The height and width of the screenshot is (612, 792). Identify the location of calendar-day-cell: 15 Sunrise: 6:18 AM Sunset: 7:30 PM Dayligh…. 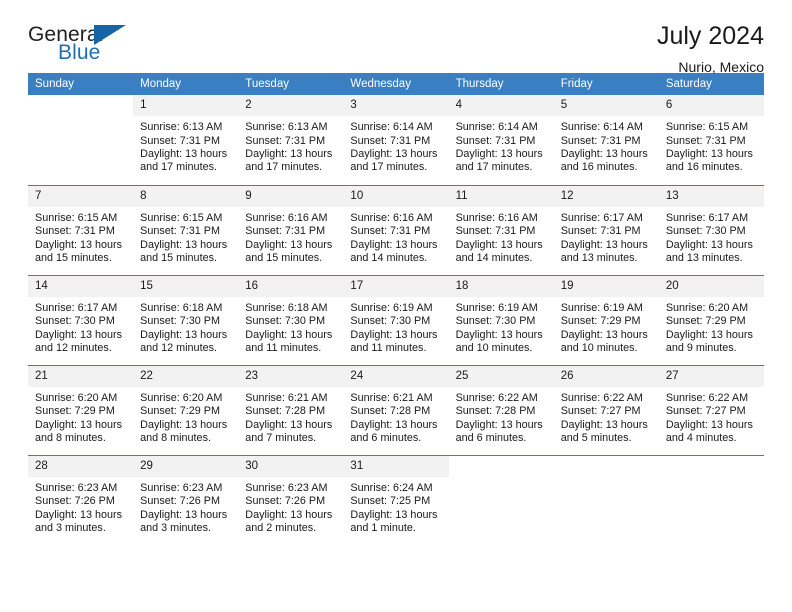
(186, 319).